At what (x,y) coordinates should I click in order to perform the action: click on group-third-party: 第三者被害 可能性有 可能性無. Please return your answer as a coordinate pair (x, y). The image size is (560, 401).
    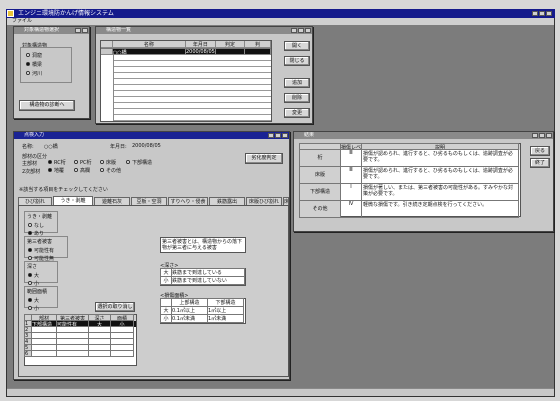
    Looking at the image, I should click on (46, 249).